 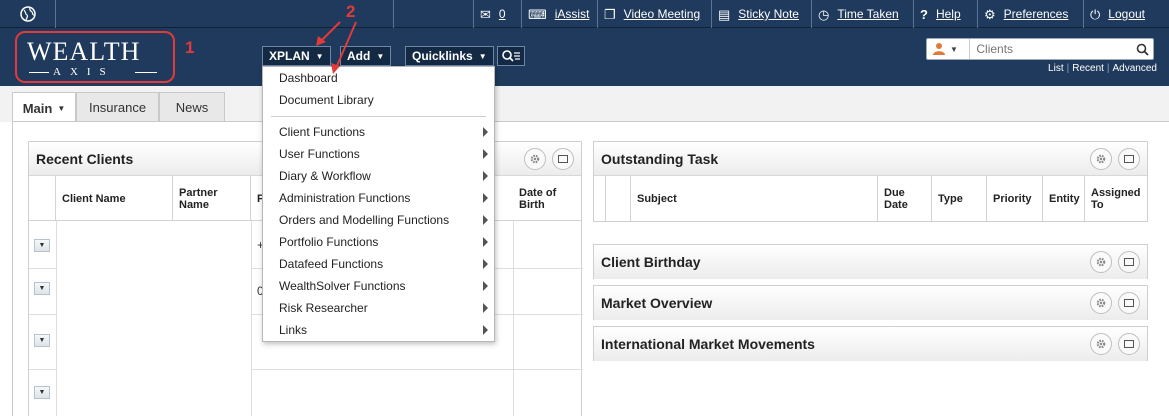 I want to click on menu-item-datafeed-functions: Datafeed Functions, so click(x=378, y=264).